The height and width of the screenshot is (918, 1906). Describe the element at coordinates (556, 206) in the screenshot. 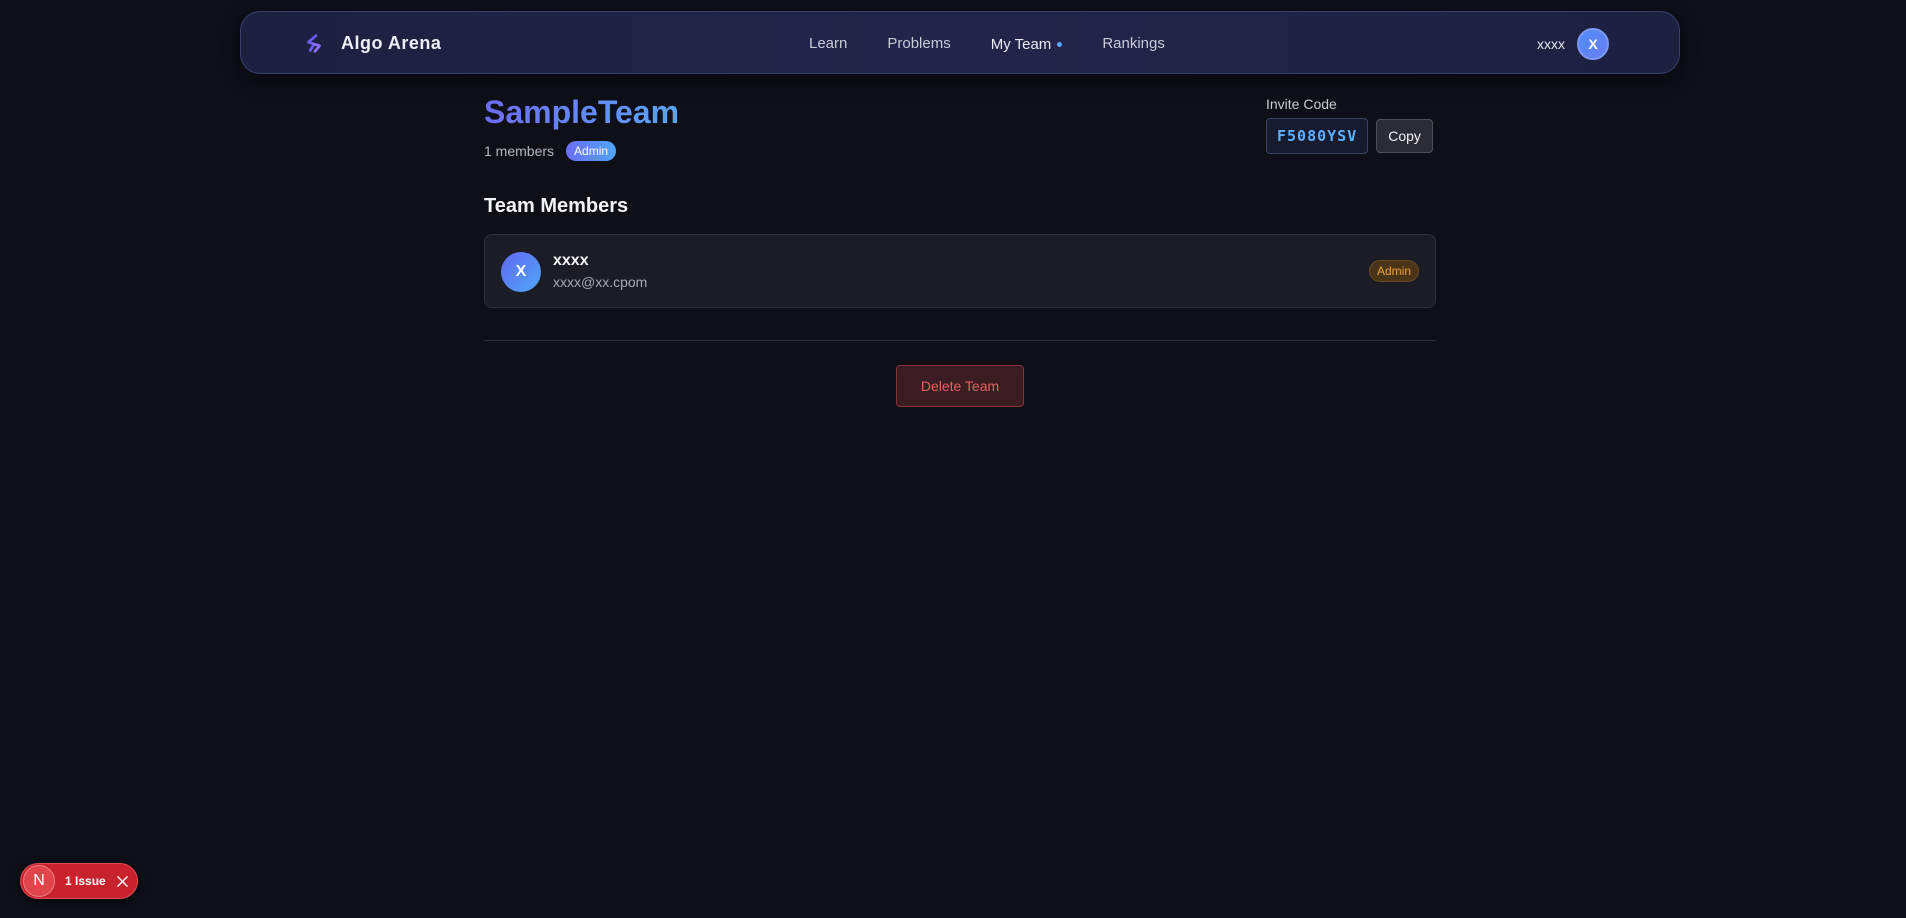

I see `team-members-heading: Team Members` at that location.